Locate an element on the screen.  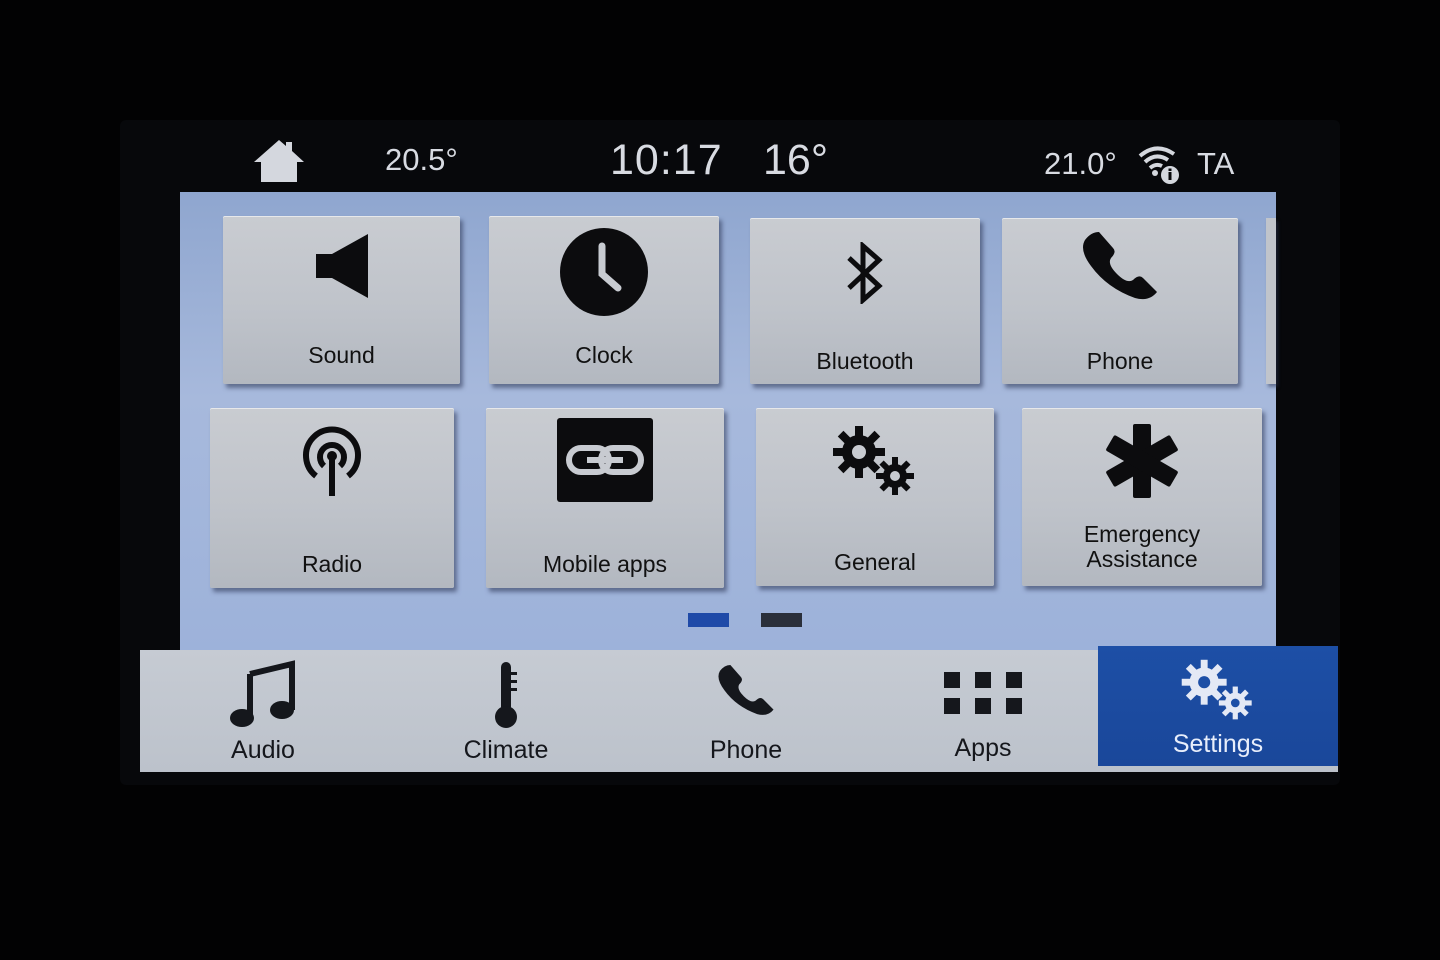
grid-icon is located at coordinates (983, 696).